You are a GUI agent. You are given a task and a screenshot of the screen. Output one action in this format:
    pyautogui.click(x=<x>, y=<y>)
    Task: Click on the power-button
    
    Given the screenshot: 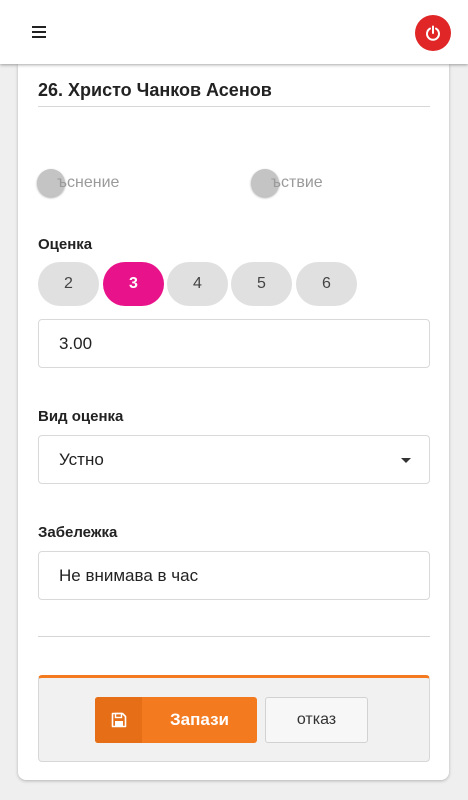 What is the action you would take?
    pyautogui.click(x=433, y=33)
    